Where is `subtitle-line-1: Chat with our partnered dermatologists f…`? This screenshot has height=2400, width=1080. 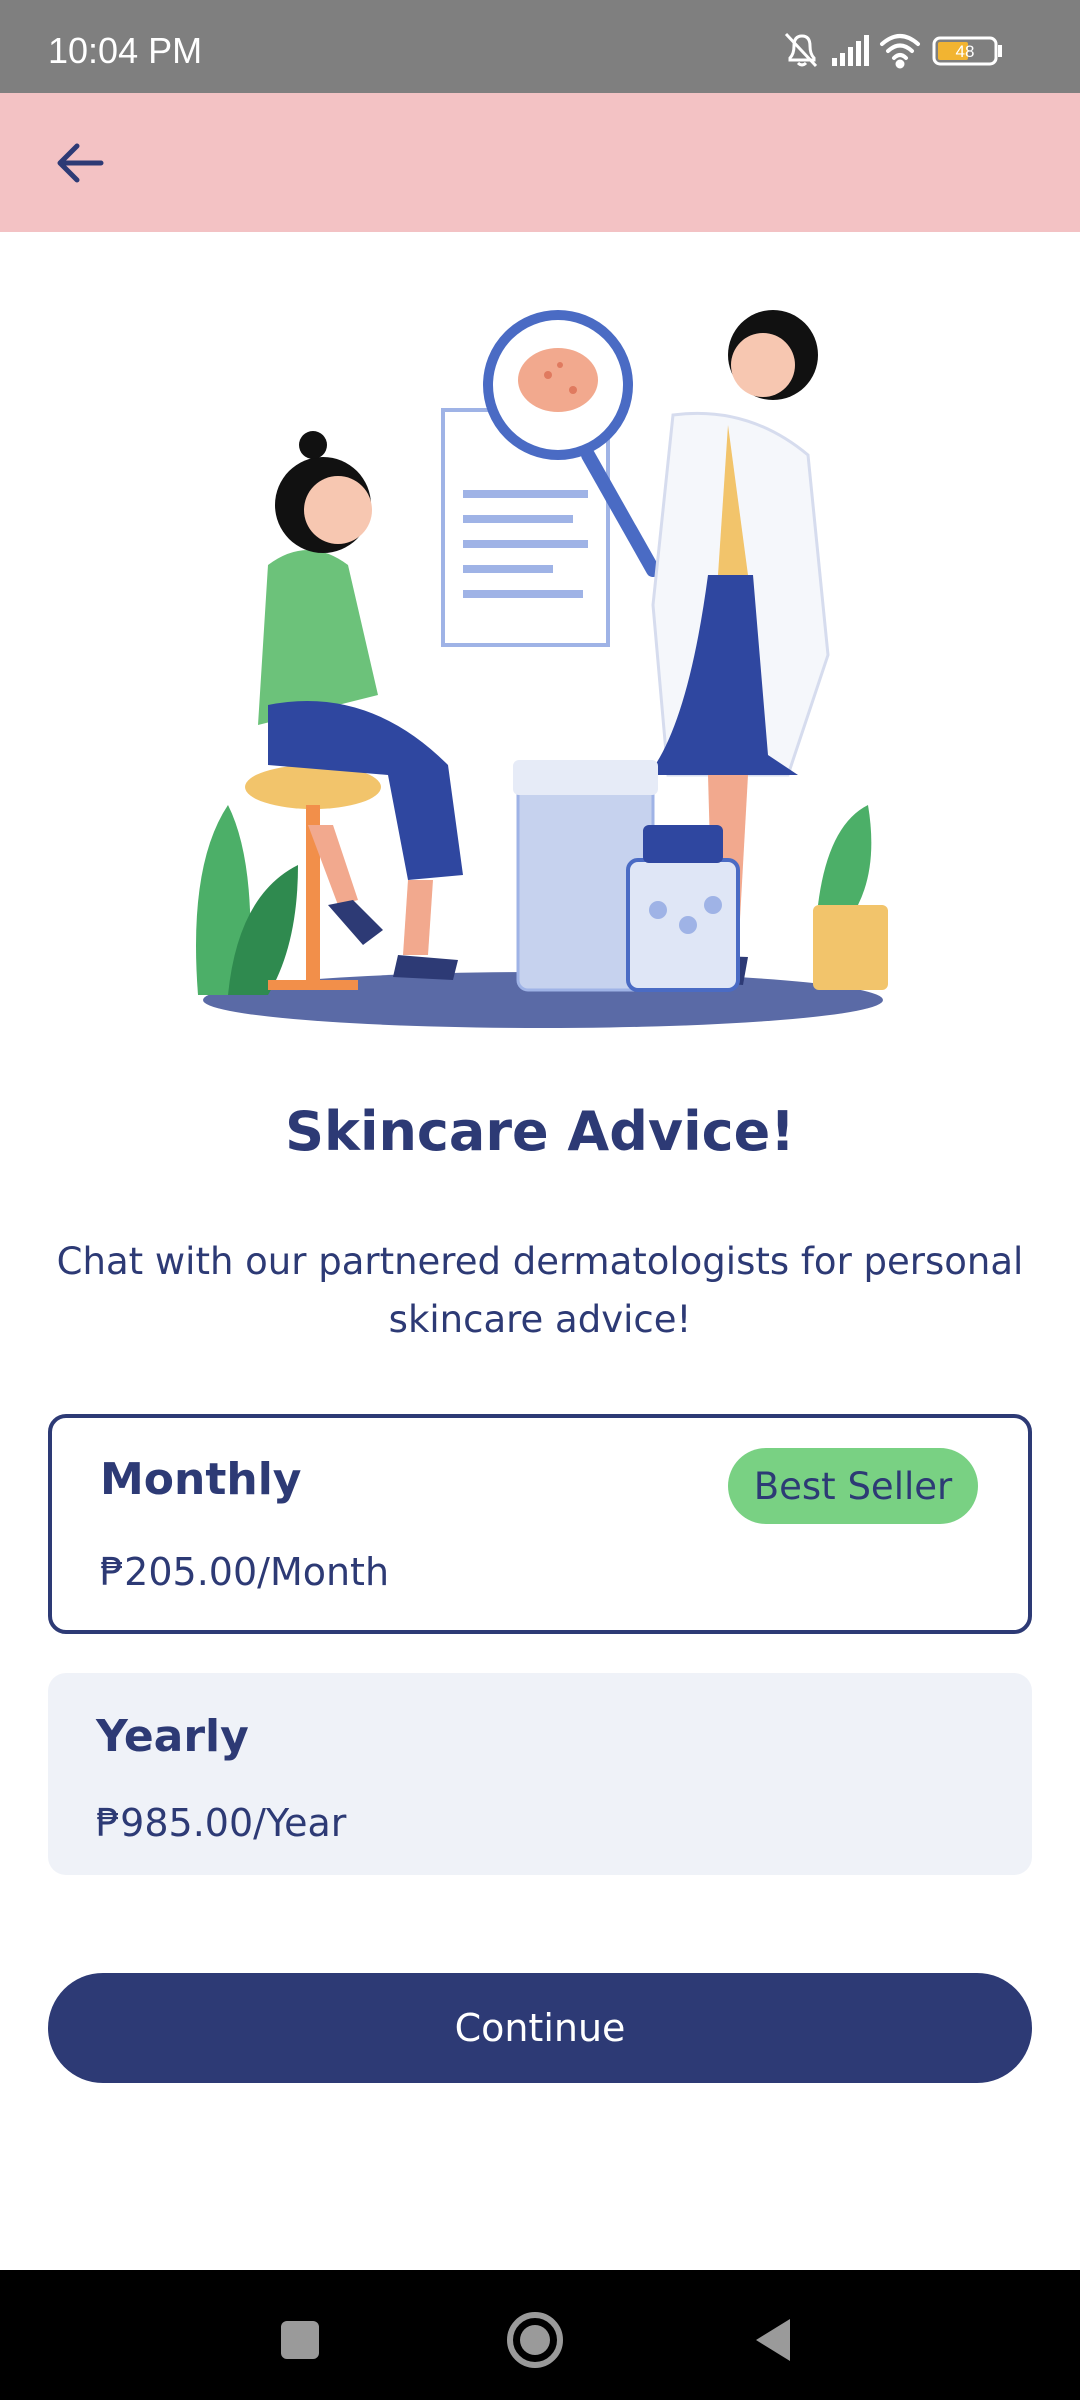 subtitle-line-1: Chat with our partnered dermatologists f… is located at coordinates (540, 1261).